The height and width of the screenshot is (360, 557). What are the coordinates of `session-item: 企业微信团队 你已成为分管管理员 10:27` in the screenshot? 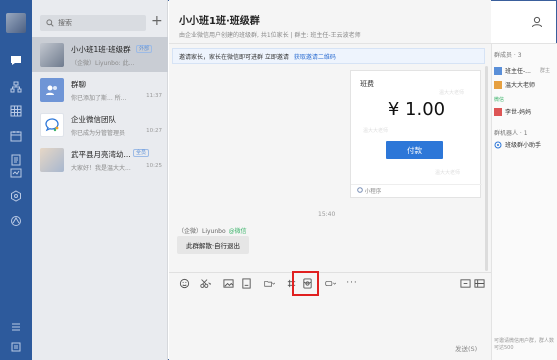 It's located at (100, 124).